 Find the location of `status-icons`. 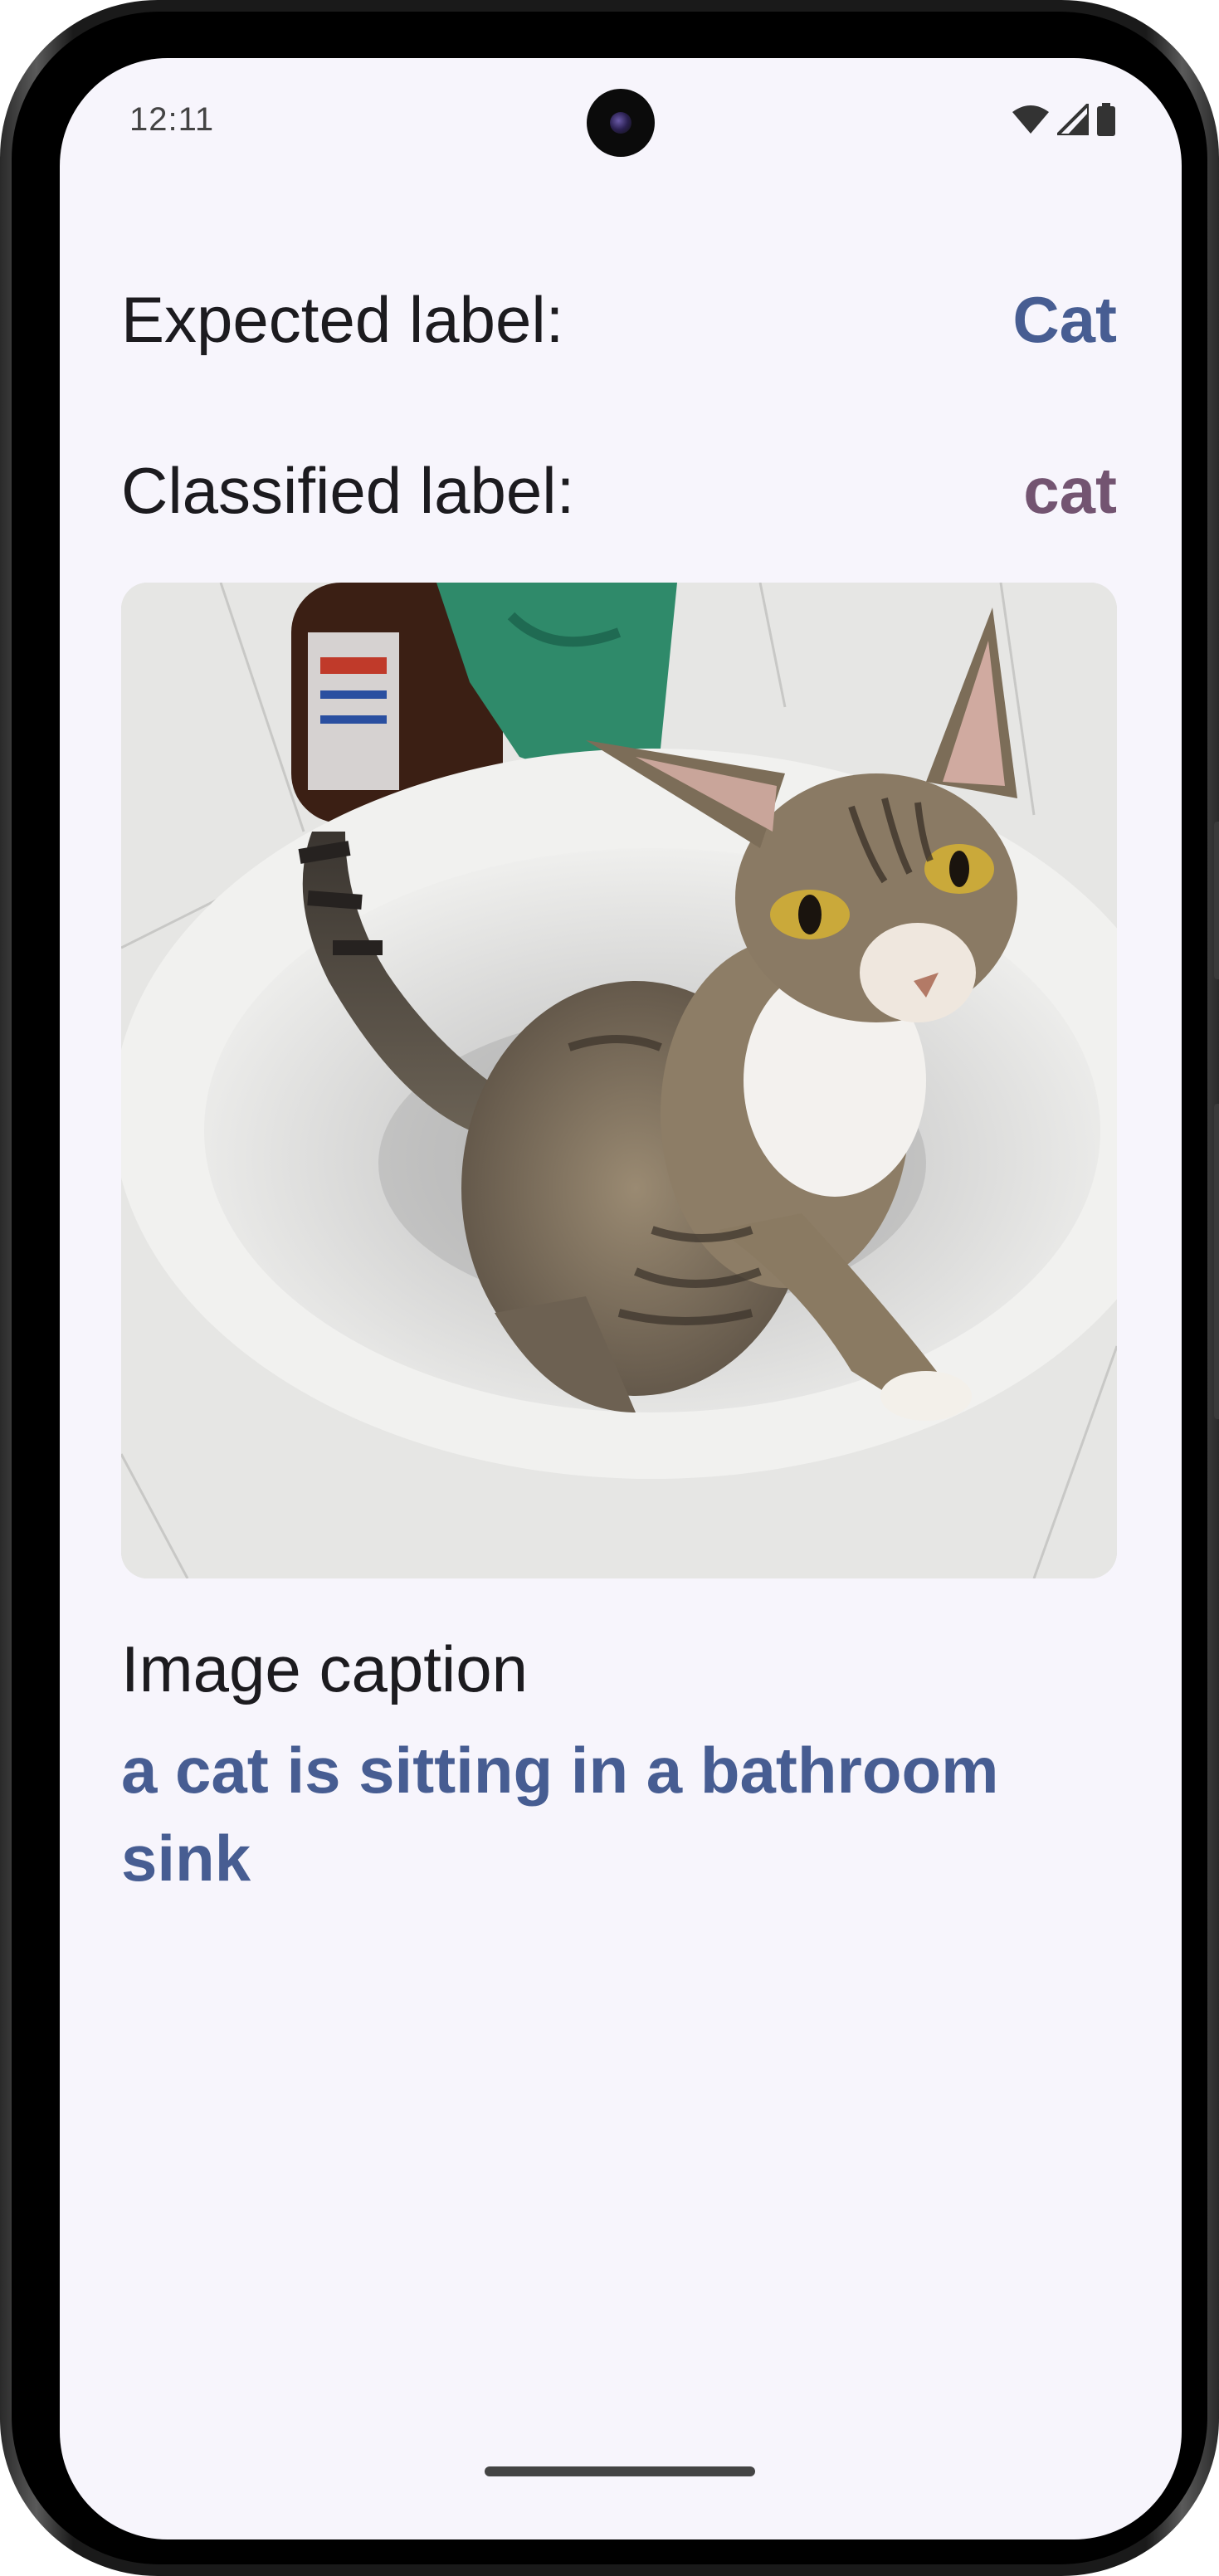

status-icons is located at coordinates (1063, 120).